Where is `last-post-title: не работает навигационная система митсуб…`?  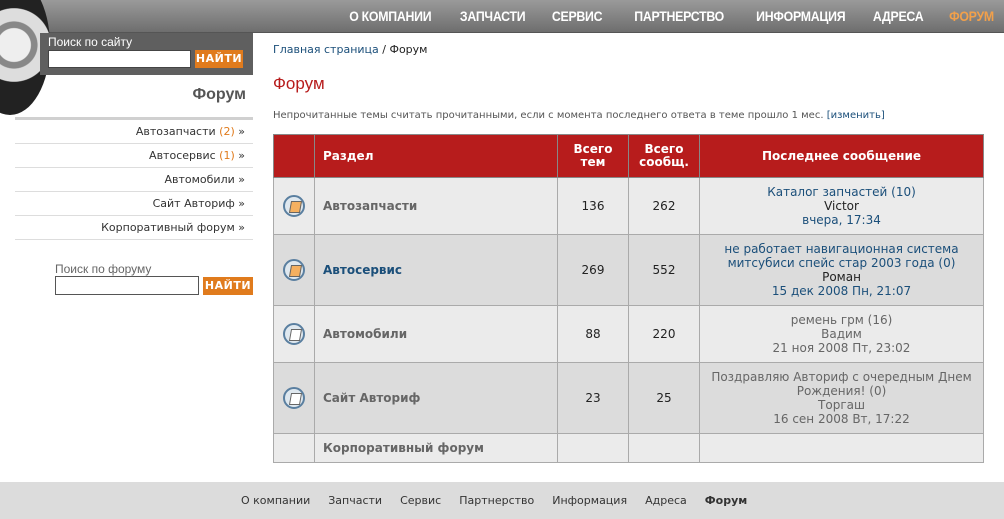
last-post-title: не работает навигационная система митсуб… is located at coordinates (841, 256).